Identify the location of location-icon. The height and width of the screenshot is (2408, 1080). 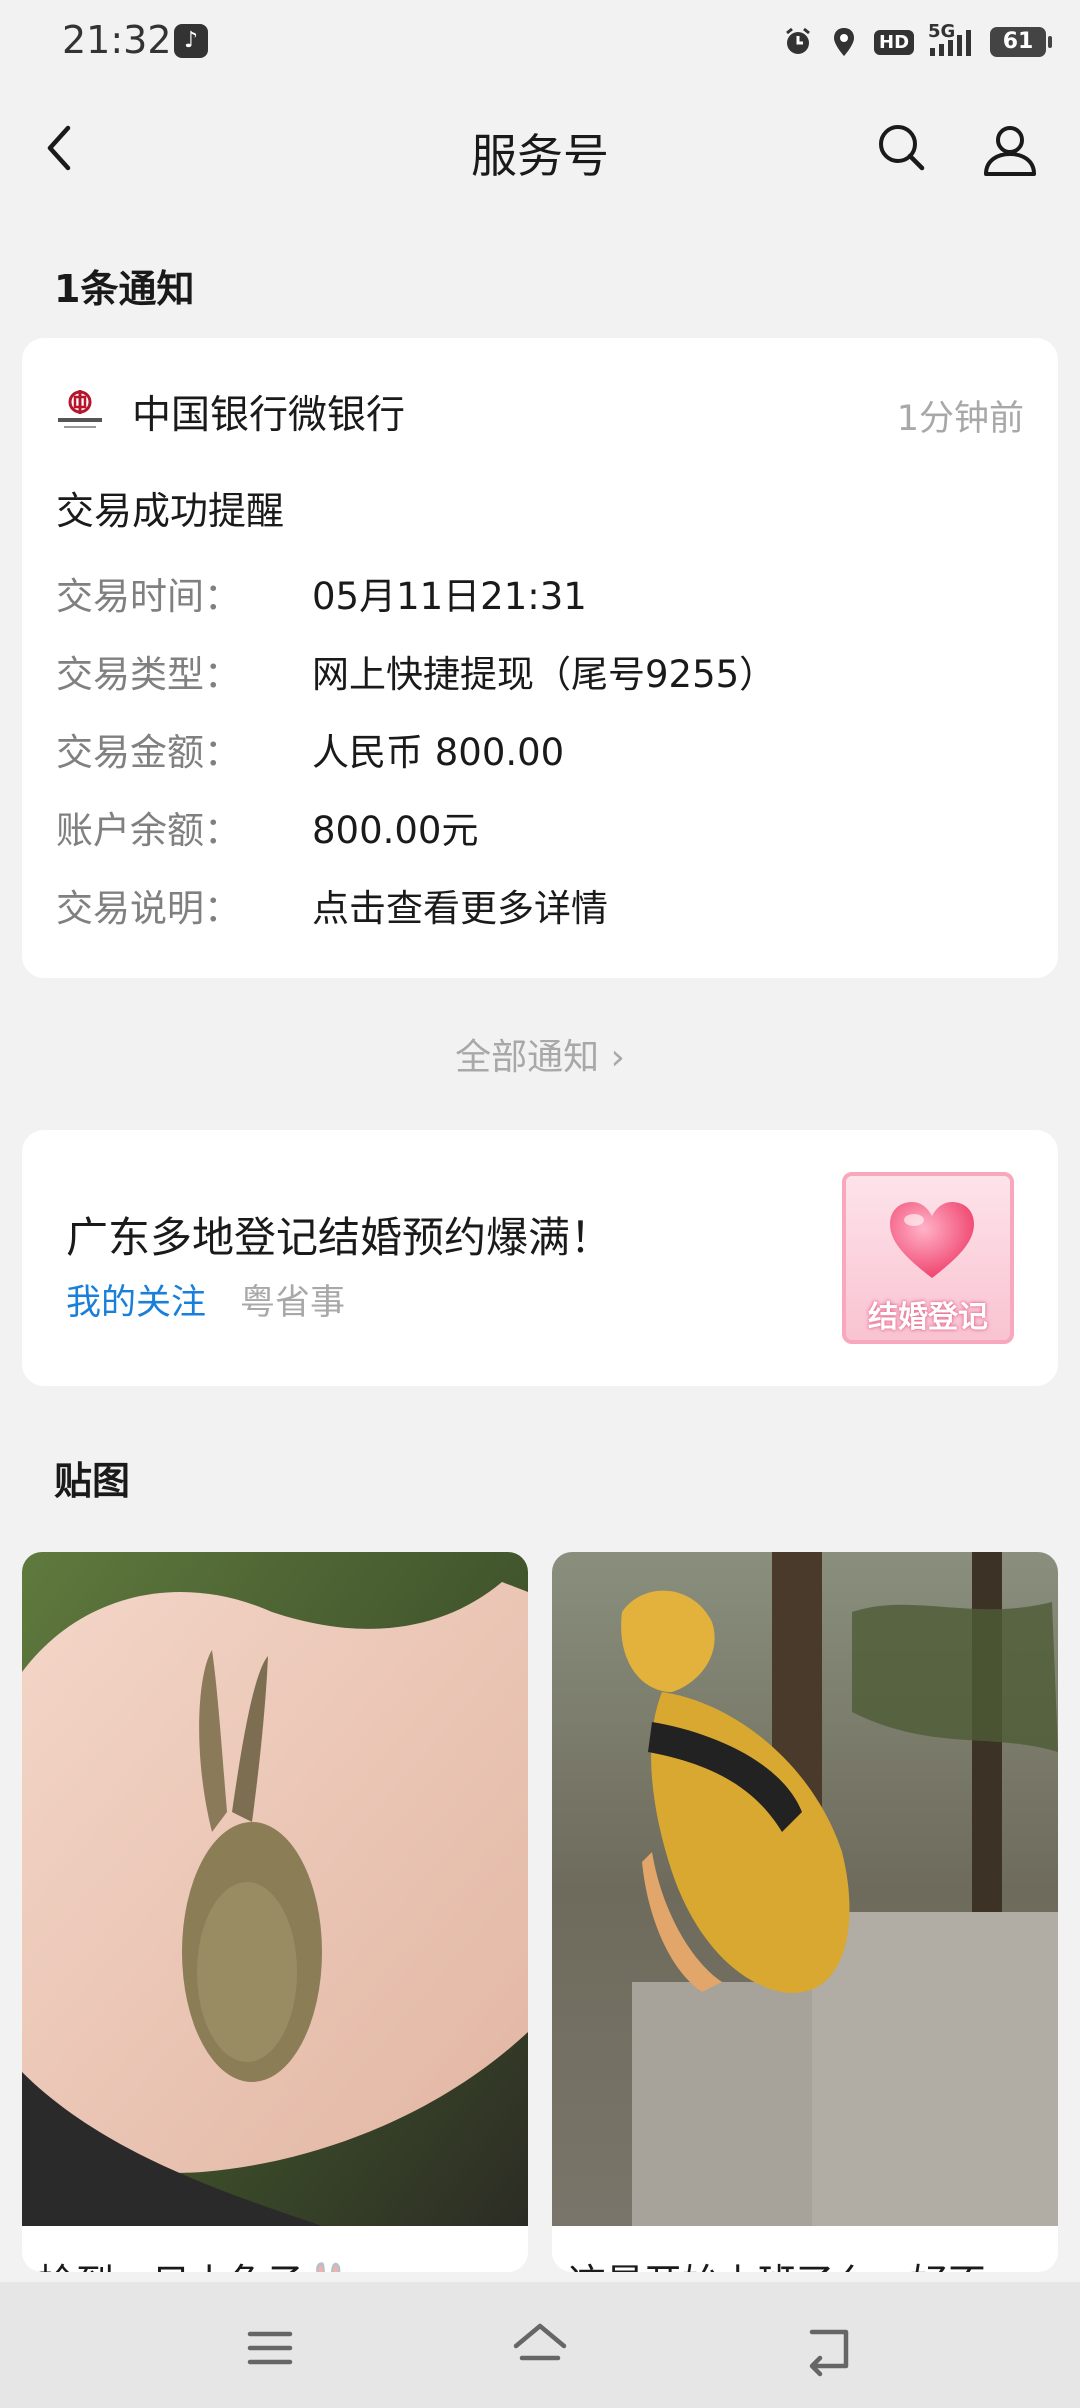
(844, 42).